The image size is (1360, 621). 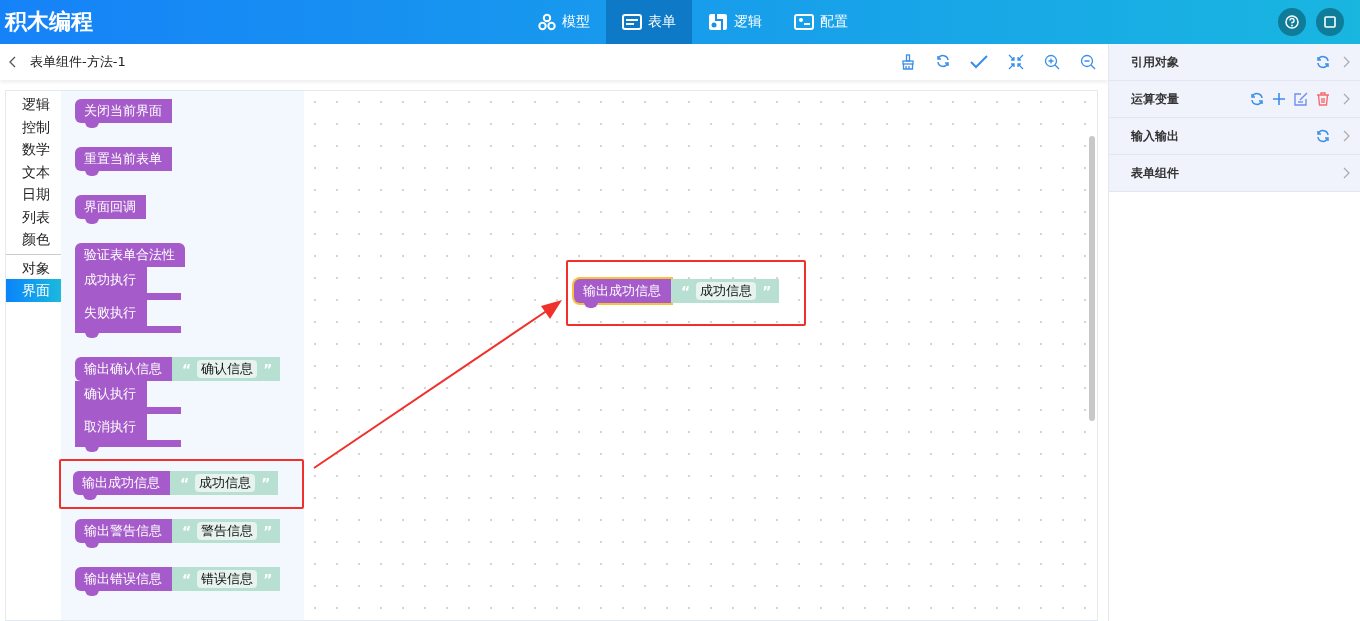 I want to click on text-value: 错误信息, so click(x=227, y=579).